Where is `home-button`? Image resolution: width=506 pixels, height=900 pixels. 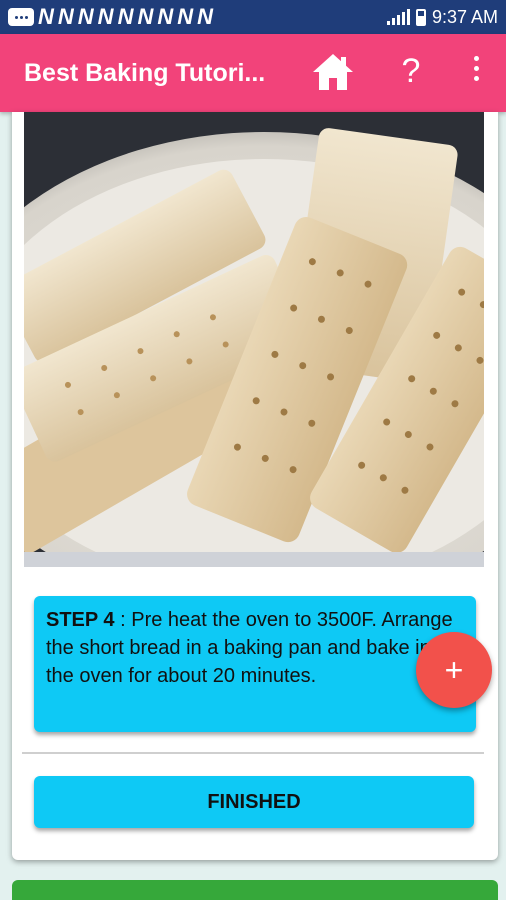
home-button is located at coordinates (333, 73).